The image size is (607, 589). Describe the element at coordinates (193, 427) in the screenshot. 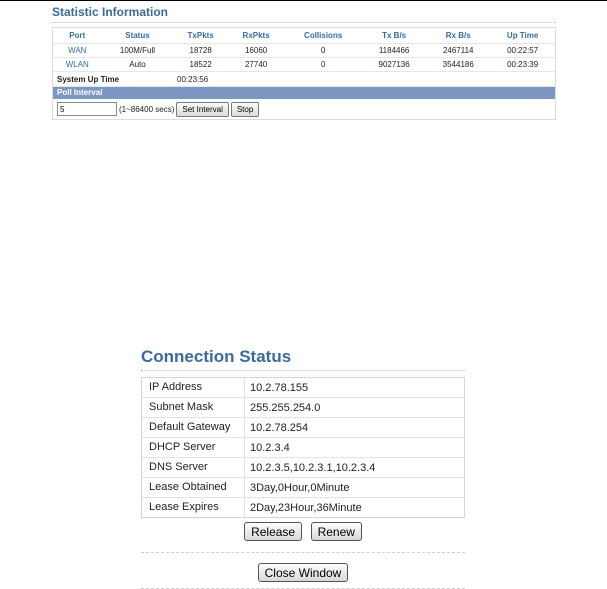

I see `default-gateway-label: Default Gateway` at that location.